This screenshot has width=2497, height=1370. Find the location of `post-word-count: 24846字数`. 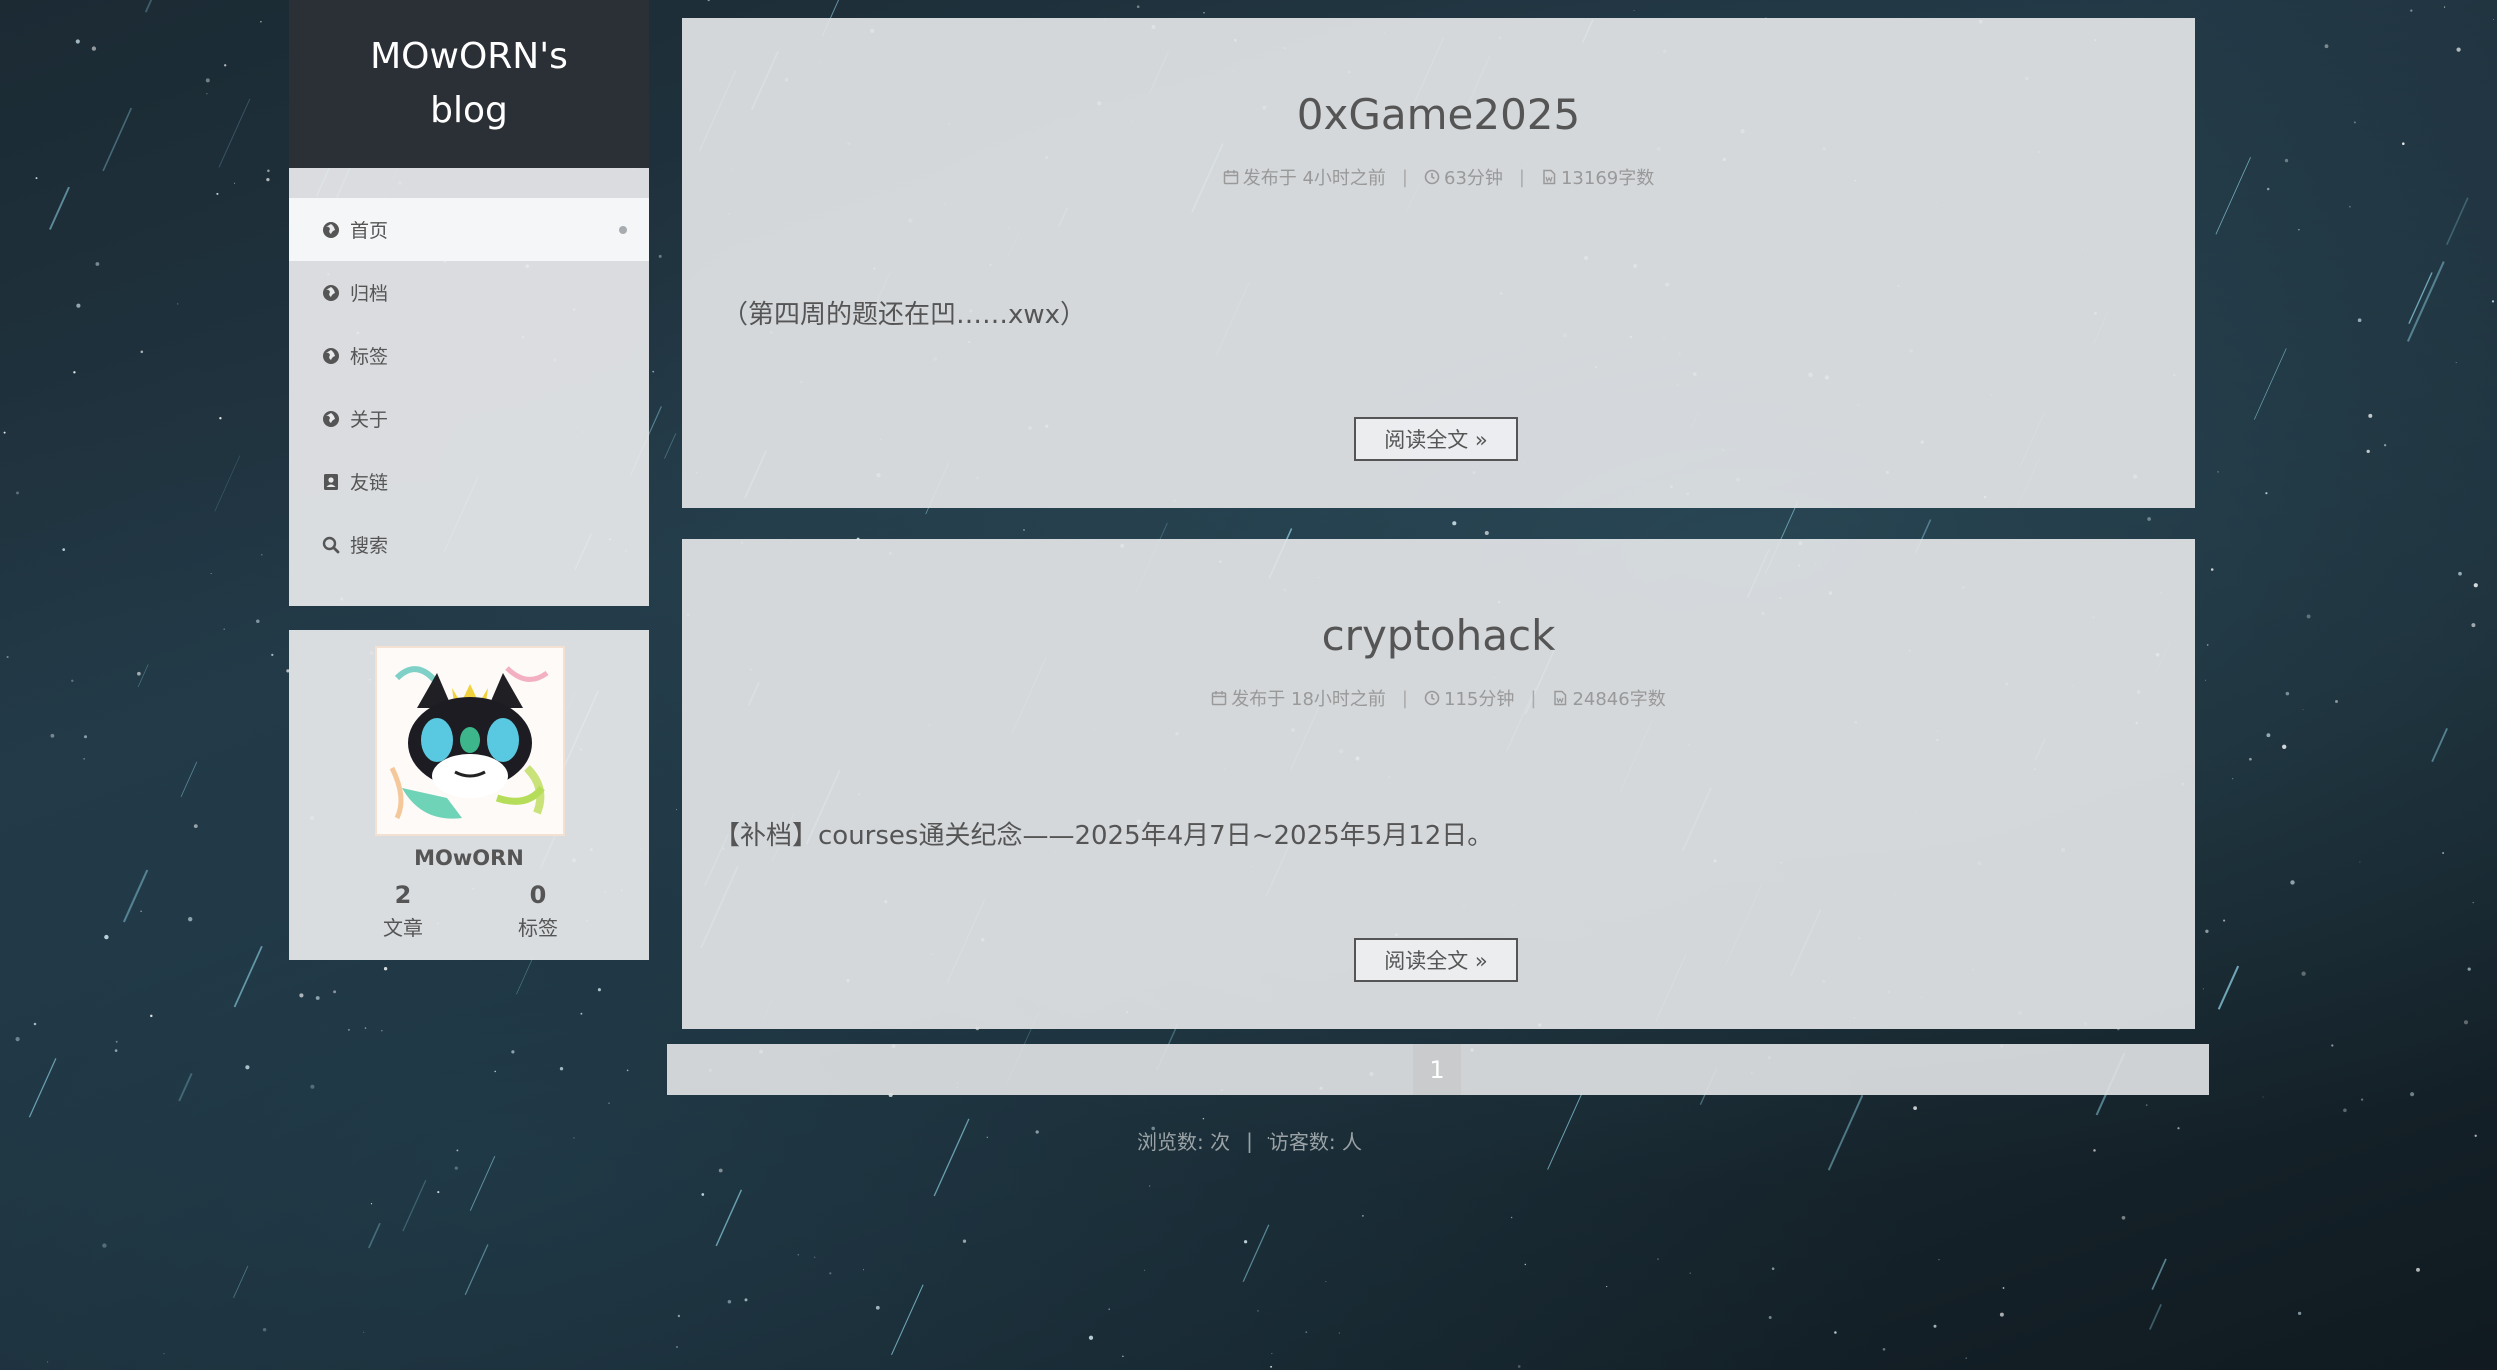

post-word-count: 24846字数 is located at coordinates (1609, 698).